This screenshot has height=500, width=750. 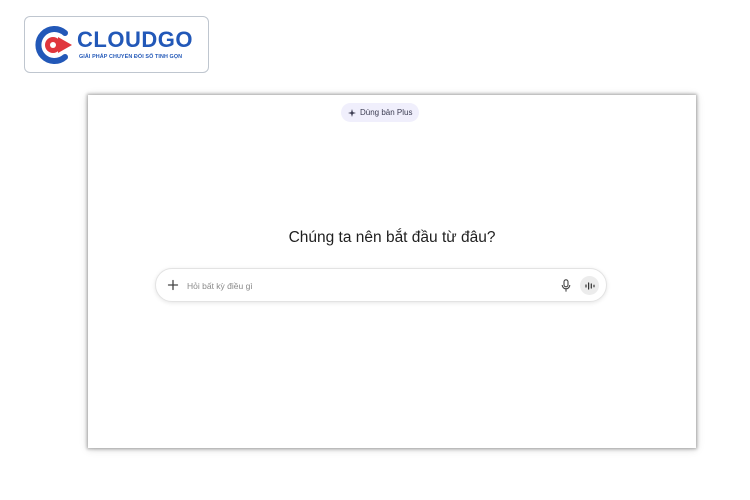 What do you see at coordinates (386, 112) in the screenshot?
I see `upgrade-plus-label: Dùng bản Plus` at bounding box center [386, 112].